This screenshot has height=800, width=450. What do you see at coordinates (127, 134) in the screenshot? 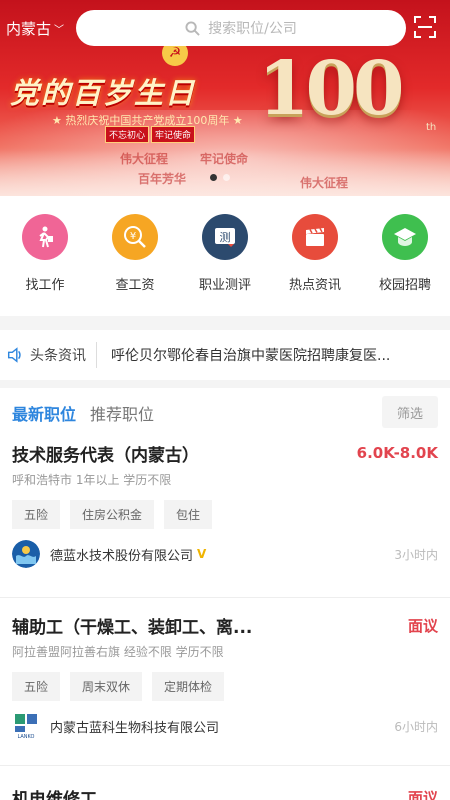
I see `seal-text: 不忘初心` at bounding box center [127, 134].